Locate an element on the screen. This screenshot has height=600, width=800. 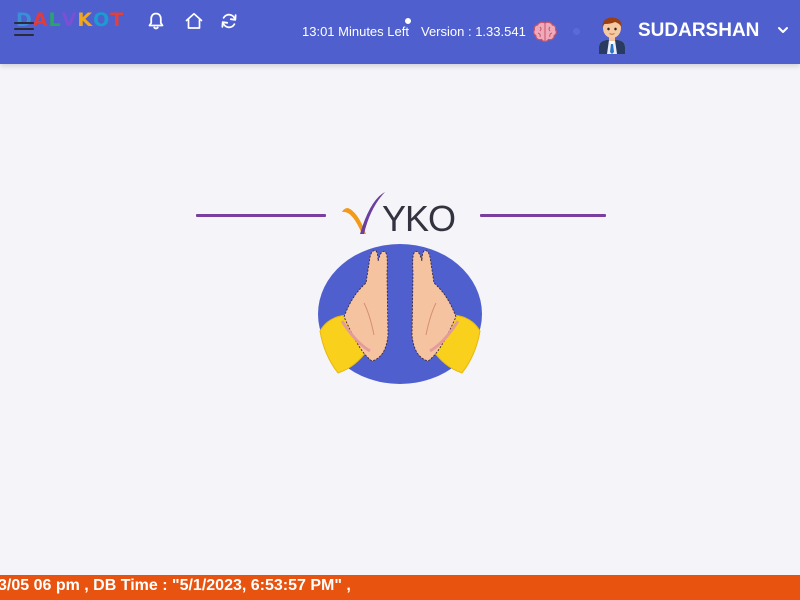
logo-letter: V is located at coordinates (69, 20).